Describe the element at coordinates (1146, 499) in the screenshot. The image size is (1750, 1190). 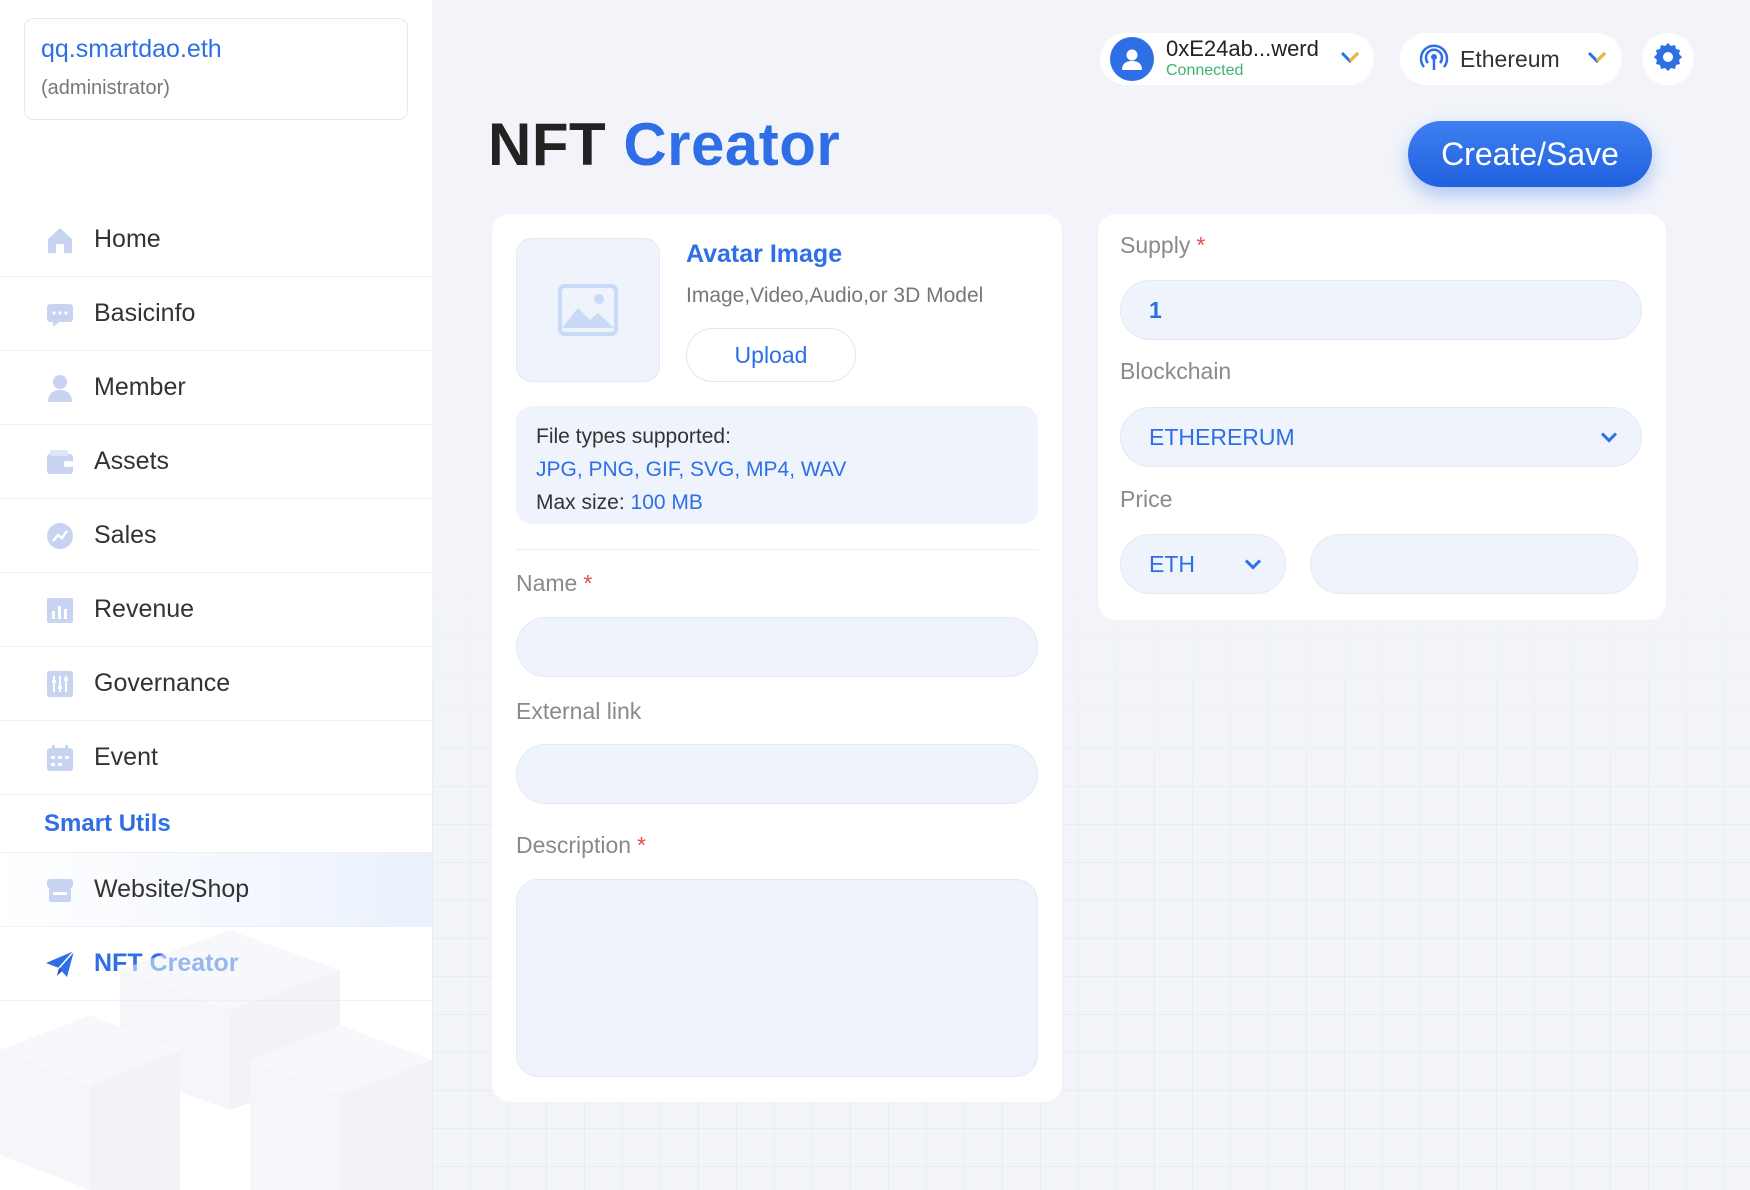
I see `price-label: Price` at that location.